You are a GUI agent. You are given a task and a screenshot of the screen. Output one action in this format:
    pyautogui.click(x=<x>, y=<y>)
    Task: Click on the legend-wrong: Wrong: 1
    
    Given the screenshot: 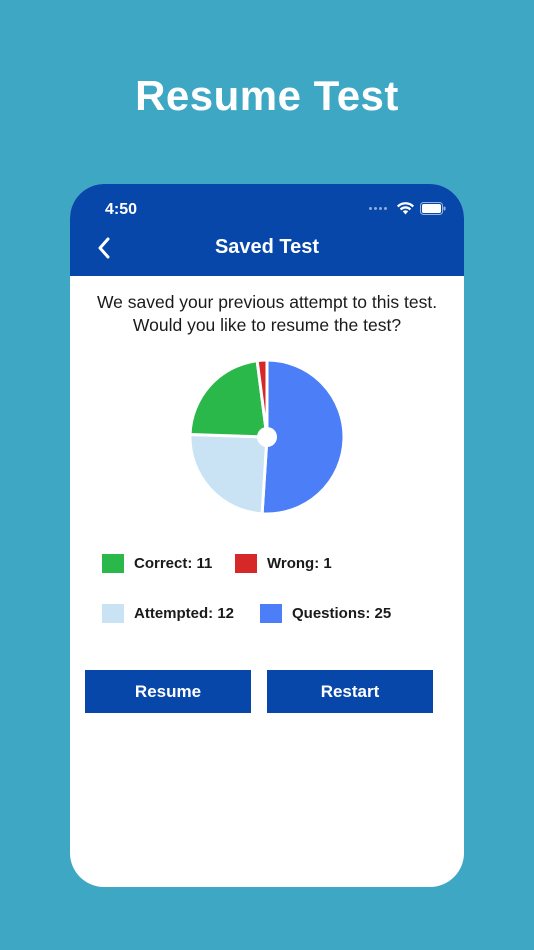 What is the action you would take?
    pyautogui.click(x=283, y=563)
    